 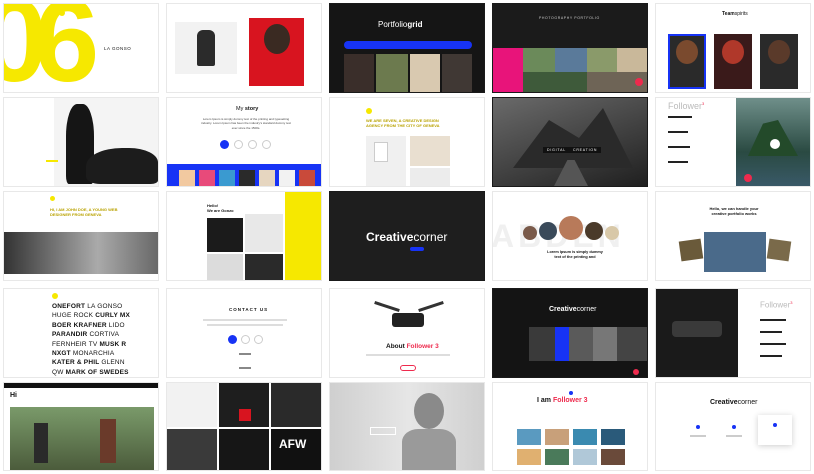 What do you see at coordinates (91, 362) in the screenshot?
I see `brand-row: KATER & PHIL GLENN` at bounding box center [91, 362].